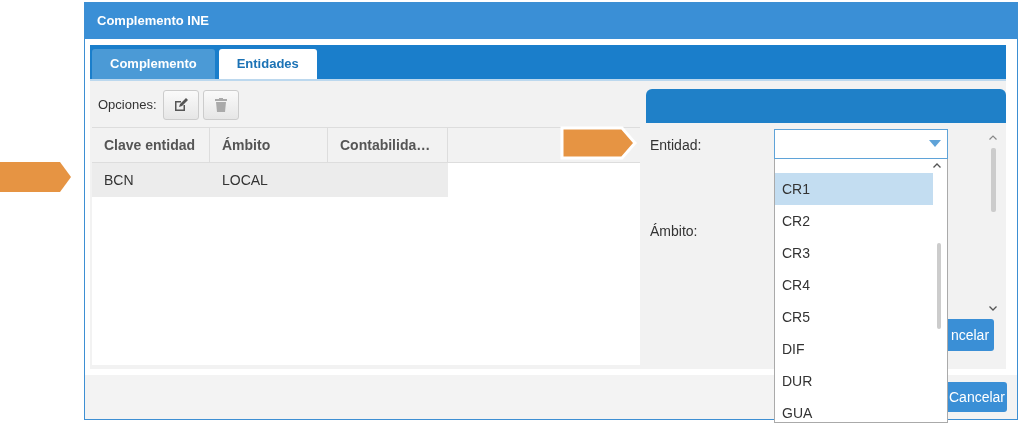 The height and width of the screenshot is (424, 1024). I want to click on scrollbar-thumb, so click(939, 285).